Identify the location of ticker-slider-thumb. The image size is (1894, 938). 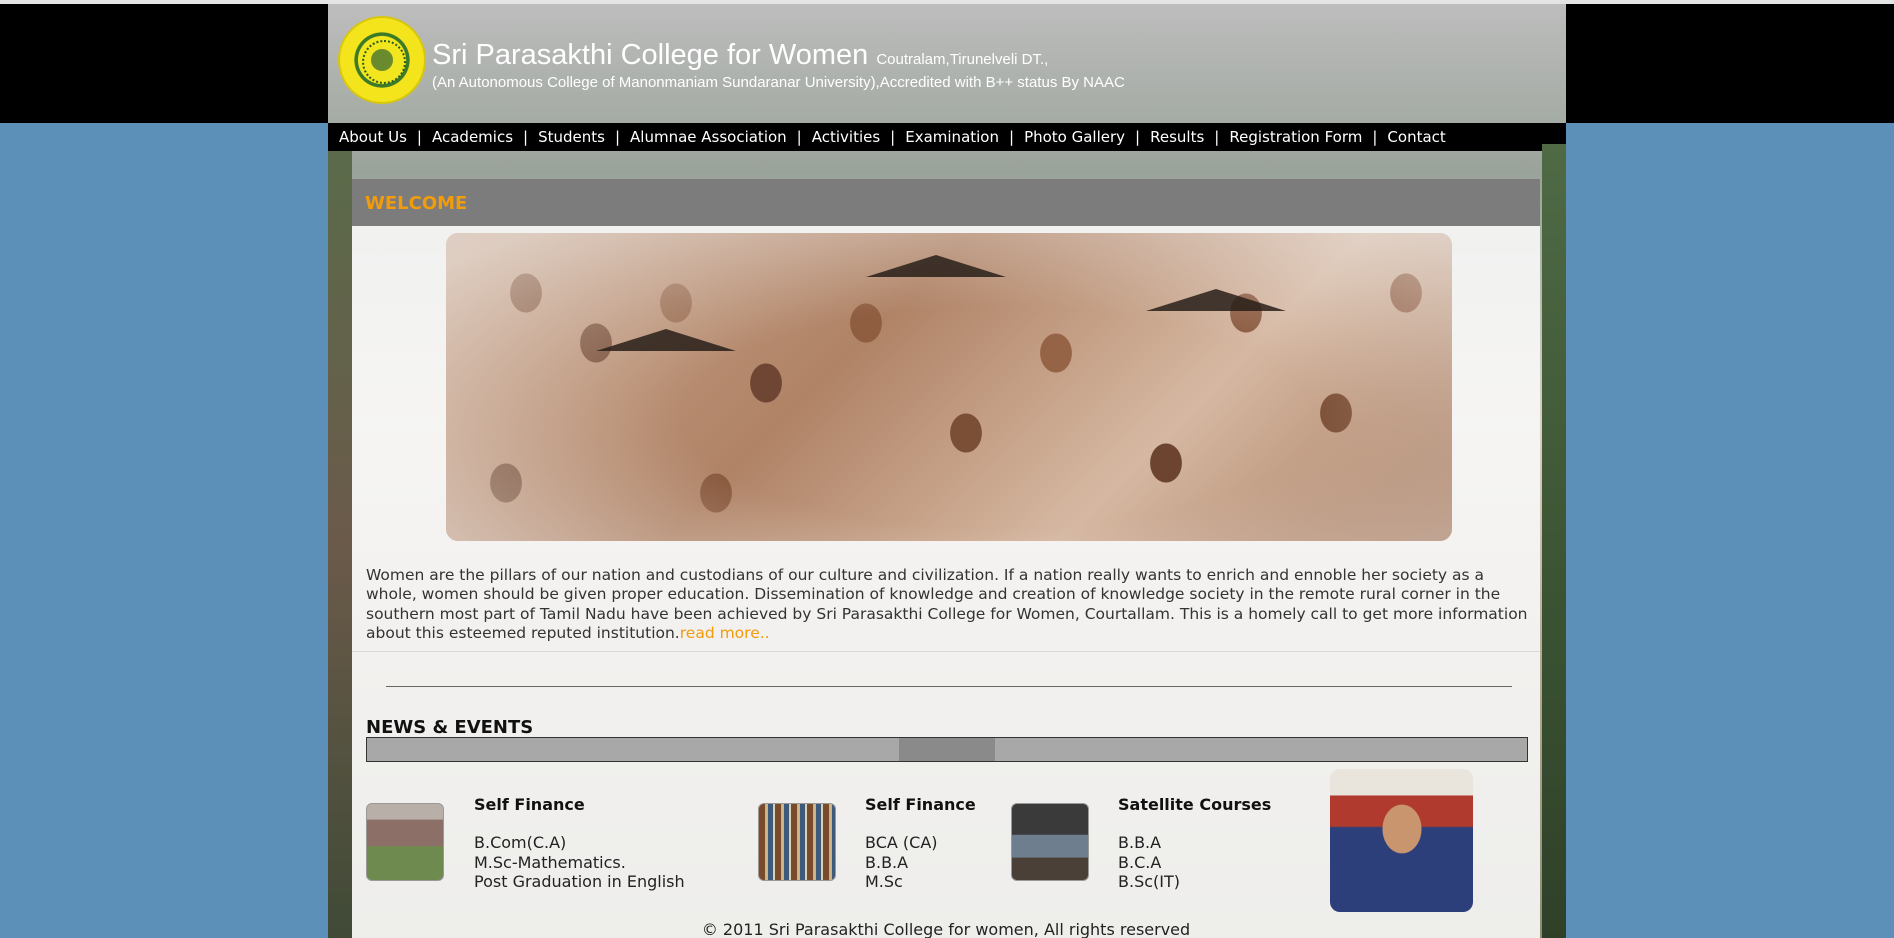
(947, 749).